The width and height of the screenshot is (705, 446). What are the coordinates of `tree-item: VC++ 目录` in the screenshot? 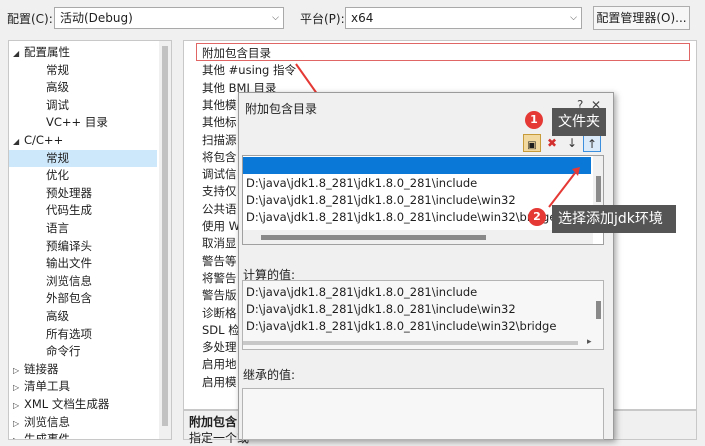 It's located at (83, 122).